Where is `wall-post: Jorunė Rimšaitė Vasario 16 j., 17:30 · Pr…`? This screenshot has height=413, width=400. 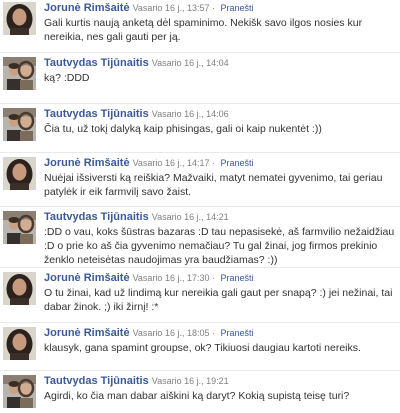
wall-post: Jorunė Rimšaitė Vasario 16 j., 17:30 · Pr… is located at coordinates (200, 293).